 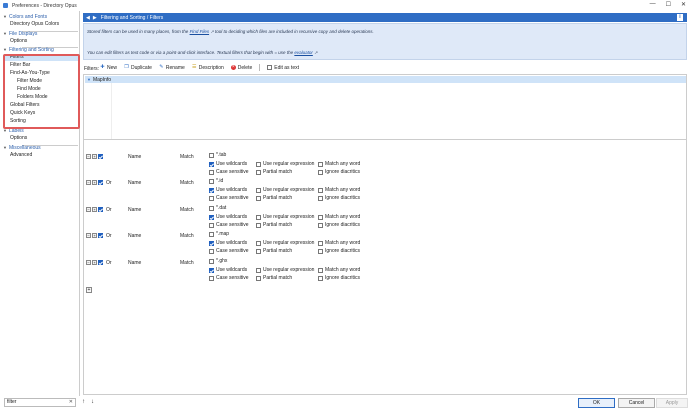 I want to click on clear-search-icon: ✕, so click(x=71, y=402).